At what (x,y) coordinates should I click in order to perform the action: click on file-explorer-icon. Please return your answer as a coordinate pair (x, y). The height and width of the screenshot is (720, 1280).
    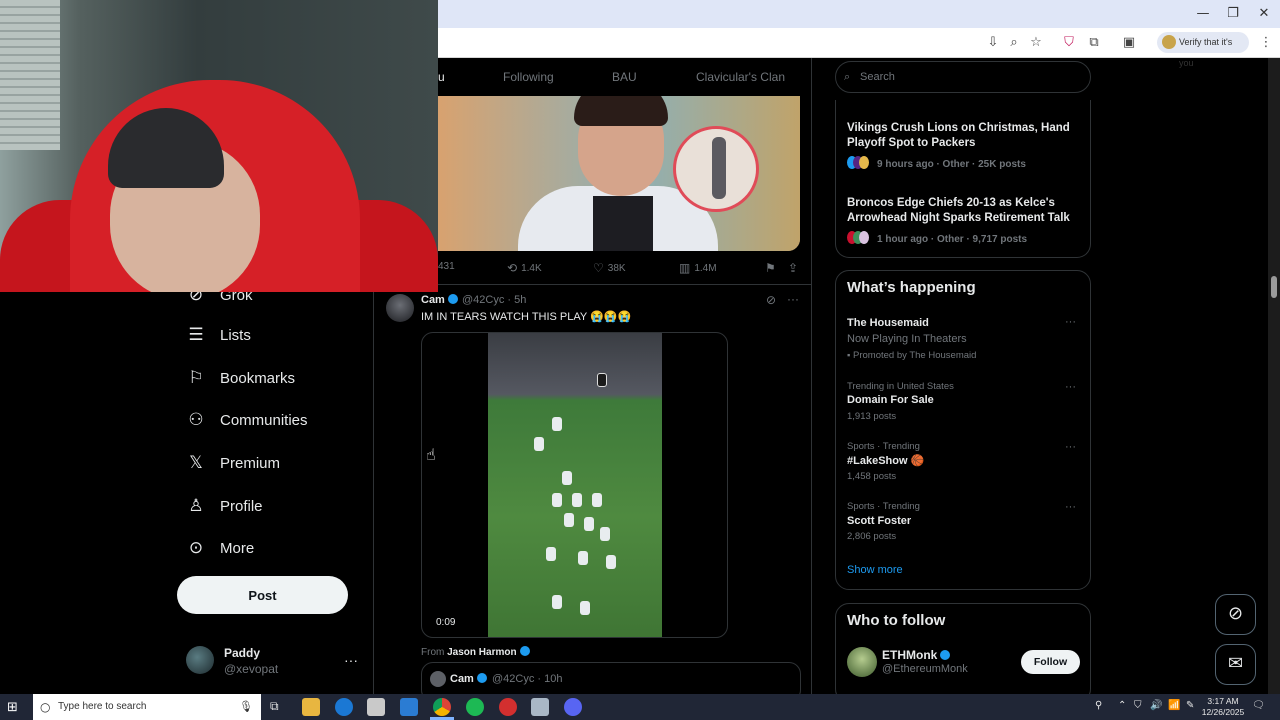
    Looking at the image, I should click on (311, 707).